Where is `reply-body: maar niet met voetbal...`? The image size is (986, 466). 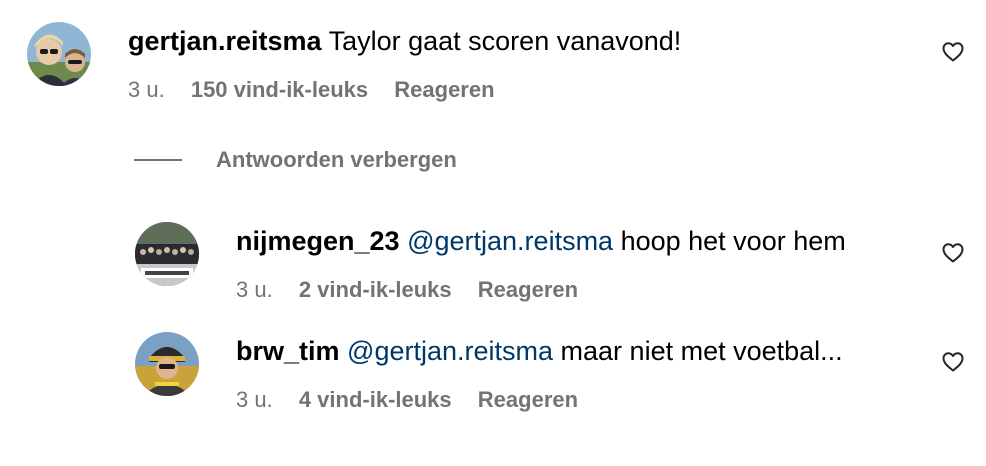
reply-body: maar niet met voetbal... is located at coordinates (698, 351).